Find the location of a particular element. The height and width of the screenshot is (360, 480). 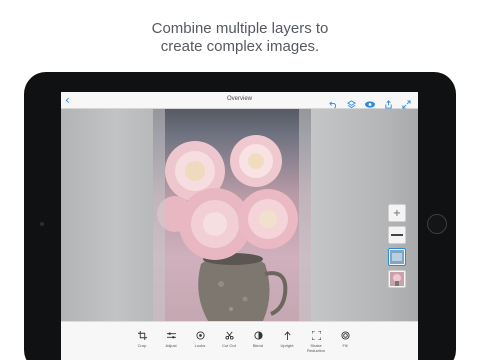

layer-thumb-adjustment is located at coordinates (397, 235).